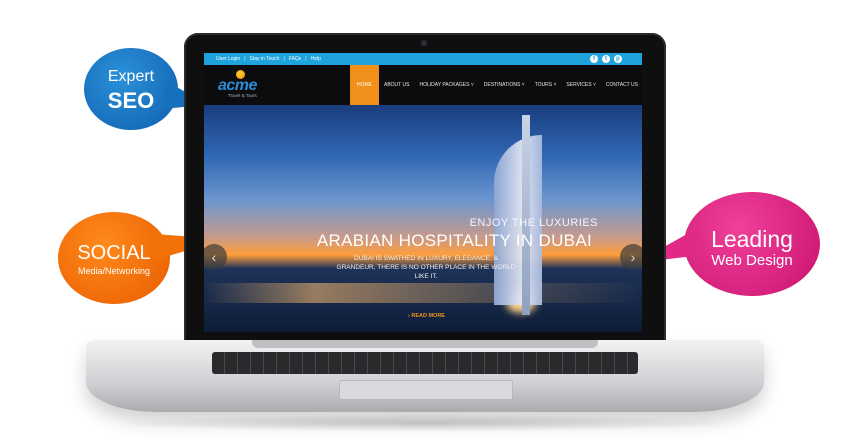 This screenshot has height=447, width=850. What do you see at coordinates (581, 85) in the screenshot?
I see `nav-item-services: SERVICES ˅` at bounding box center [581, 85].